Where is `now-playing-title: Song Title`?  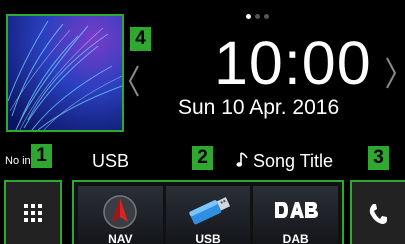 now-playing-title: Song Title is located at coordinates (293, 161).